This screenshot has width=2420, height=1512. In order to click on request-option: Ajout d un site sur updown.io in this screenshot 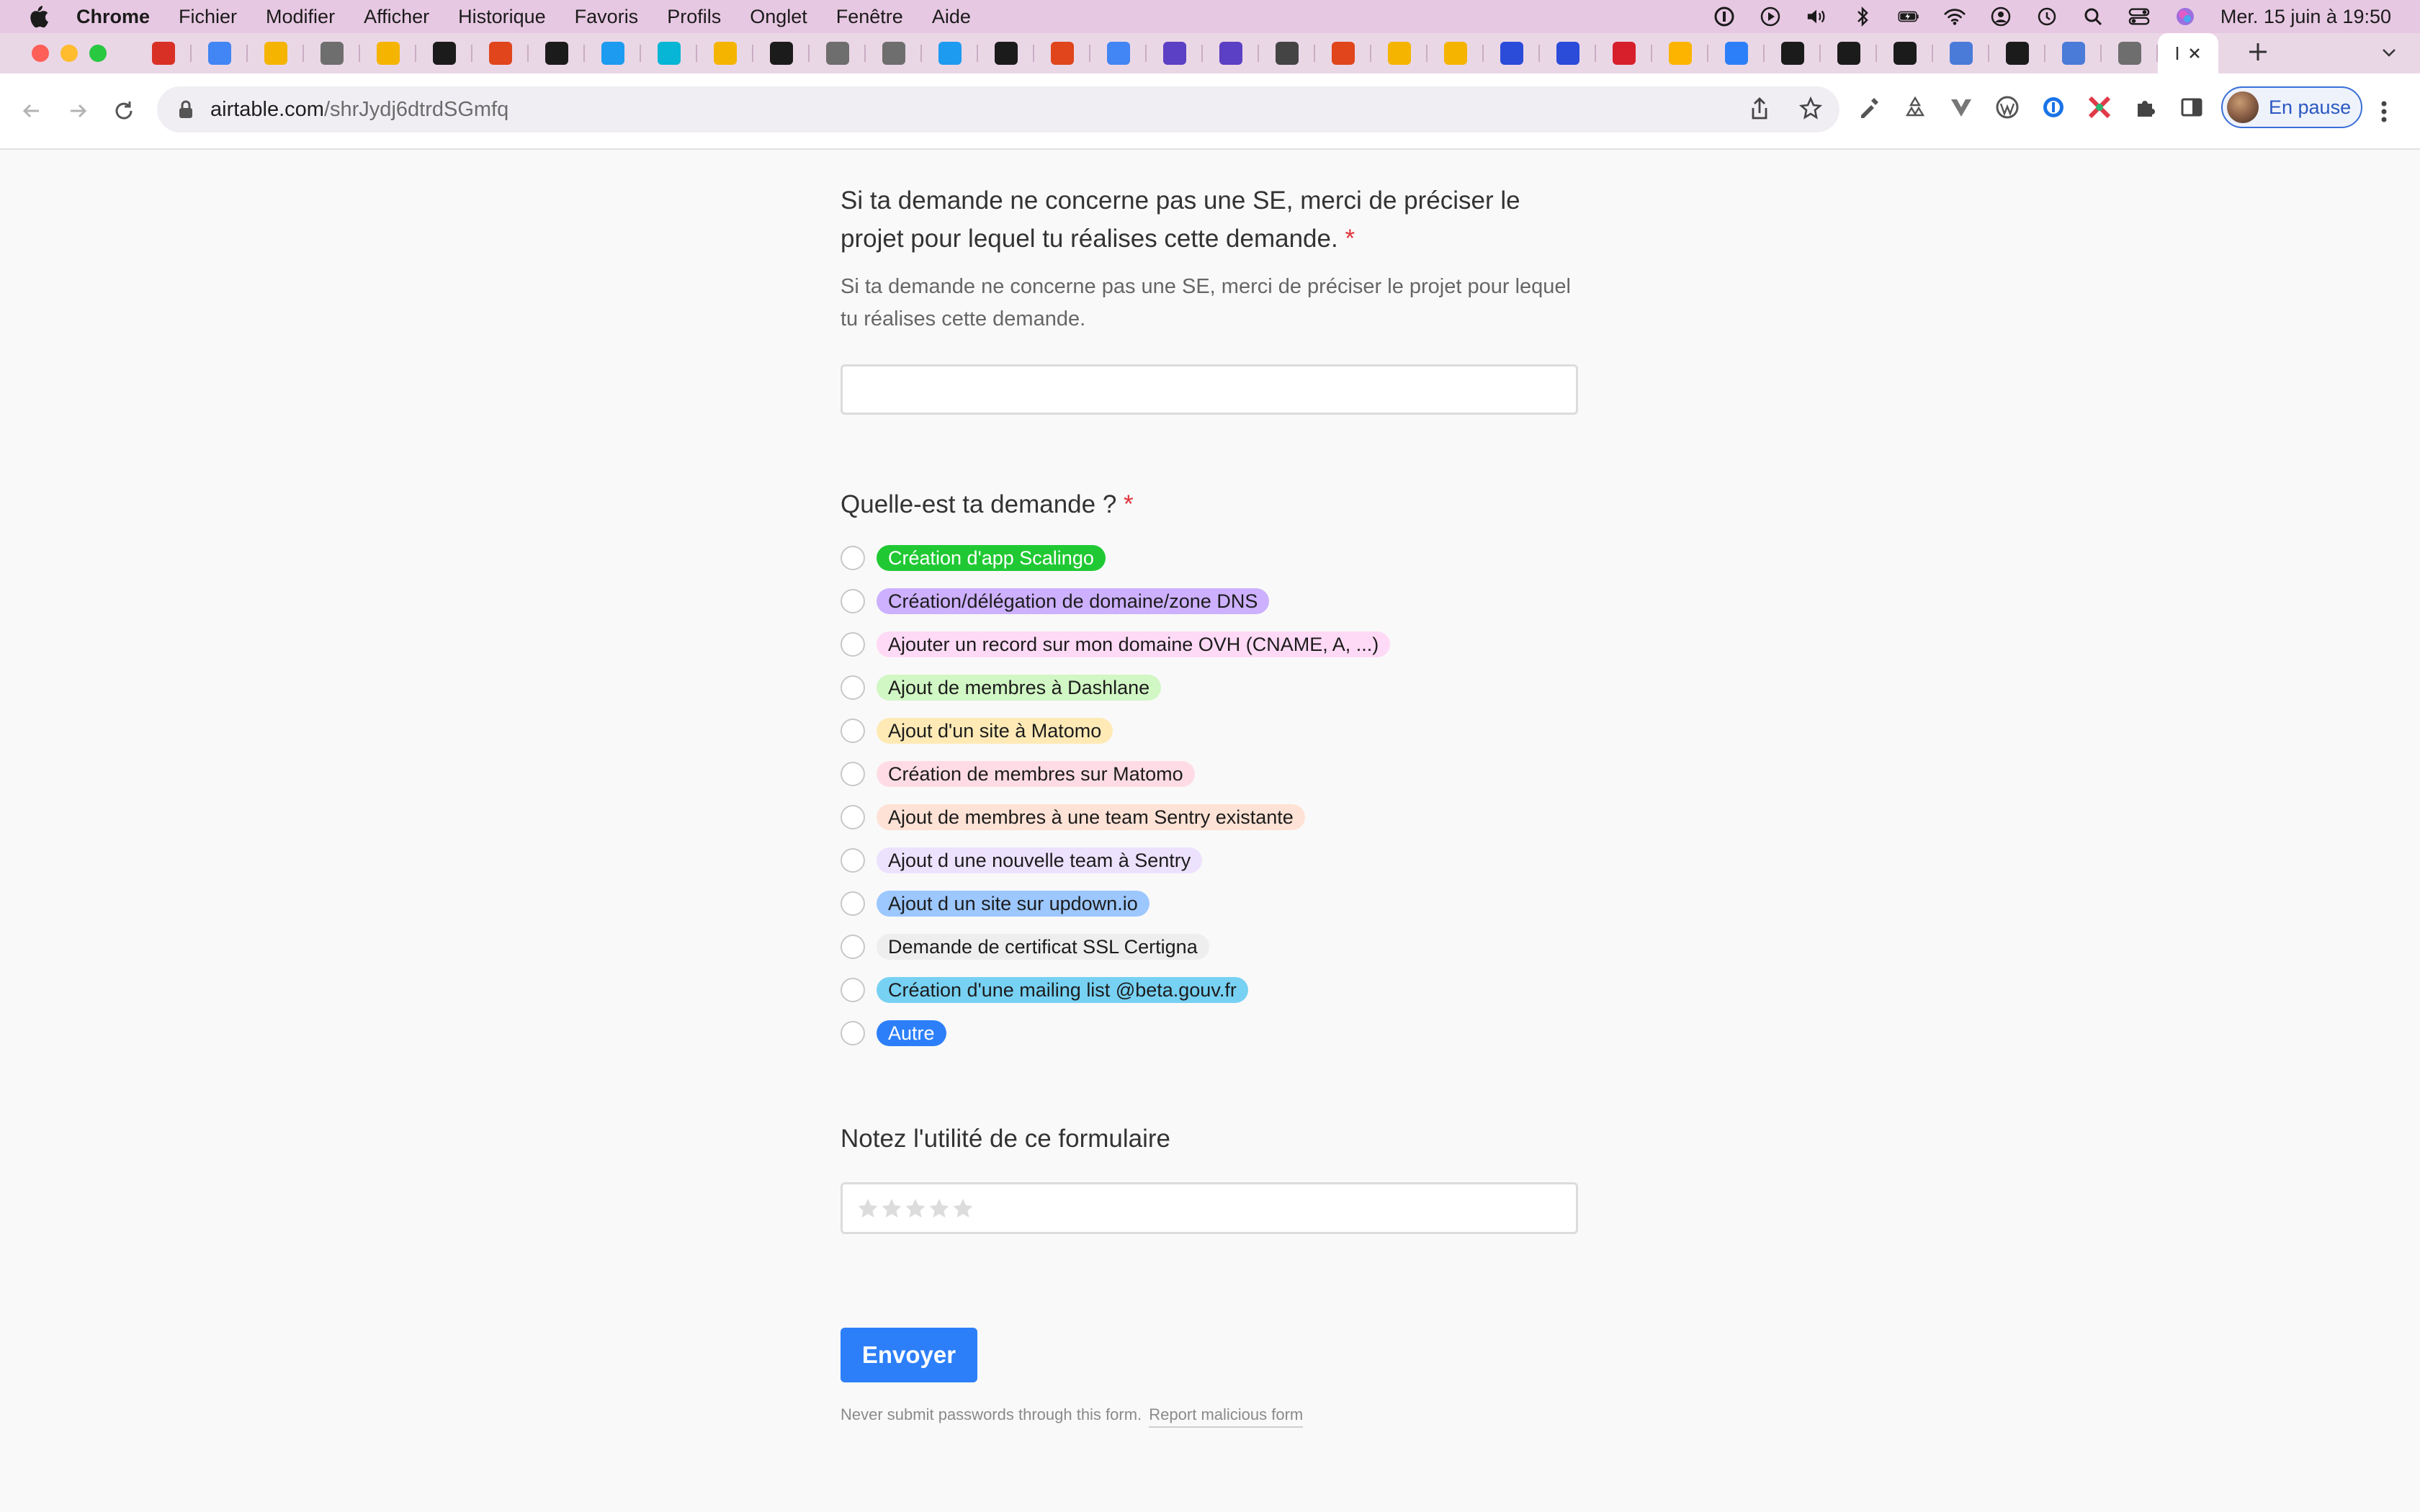, I will do `click(1209, 903)`.